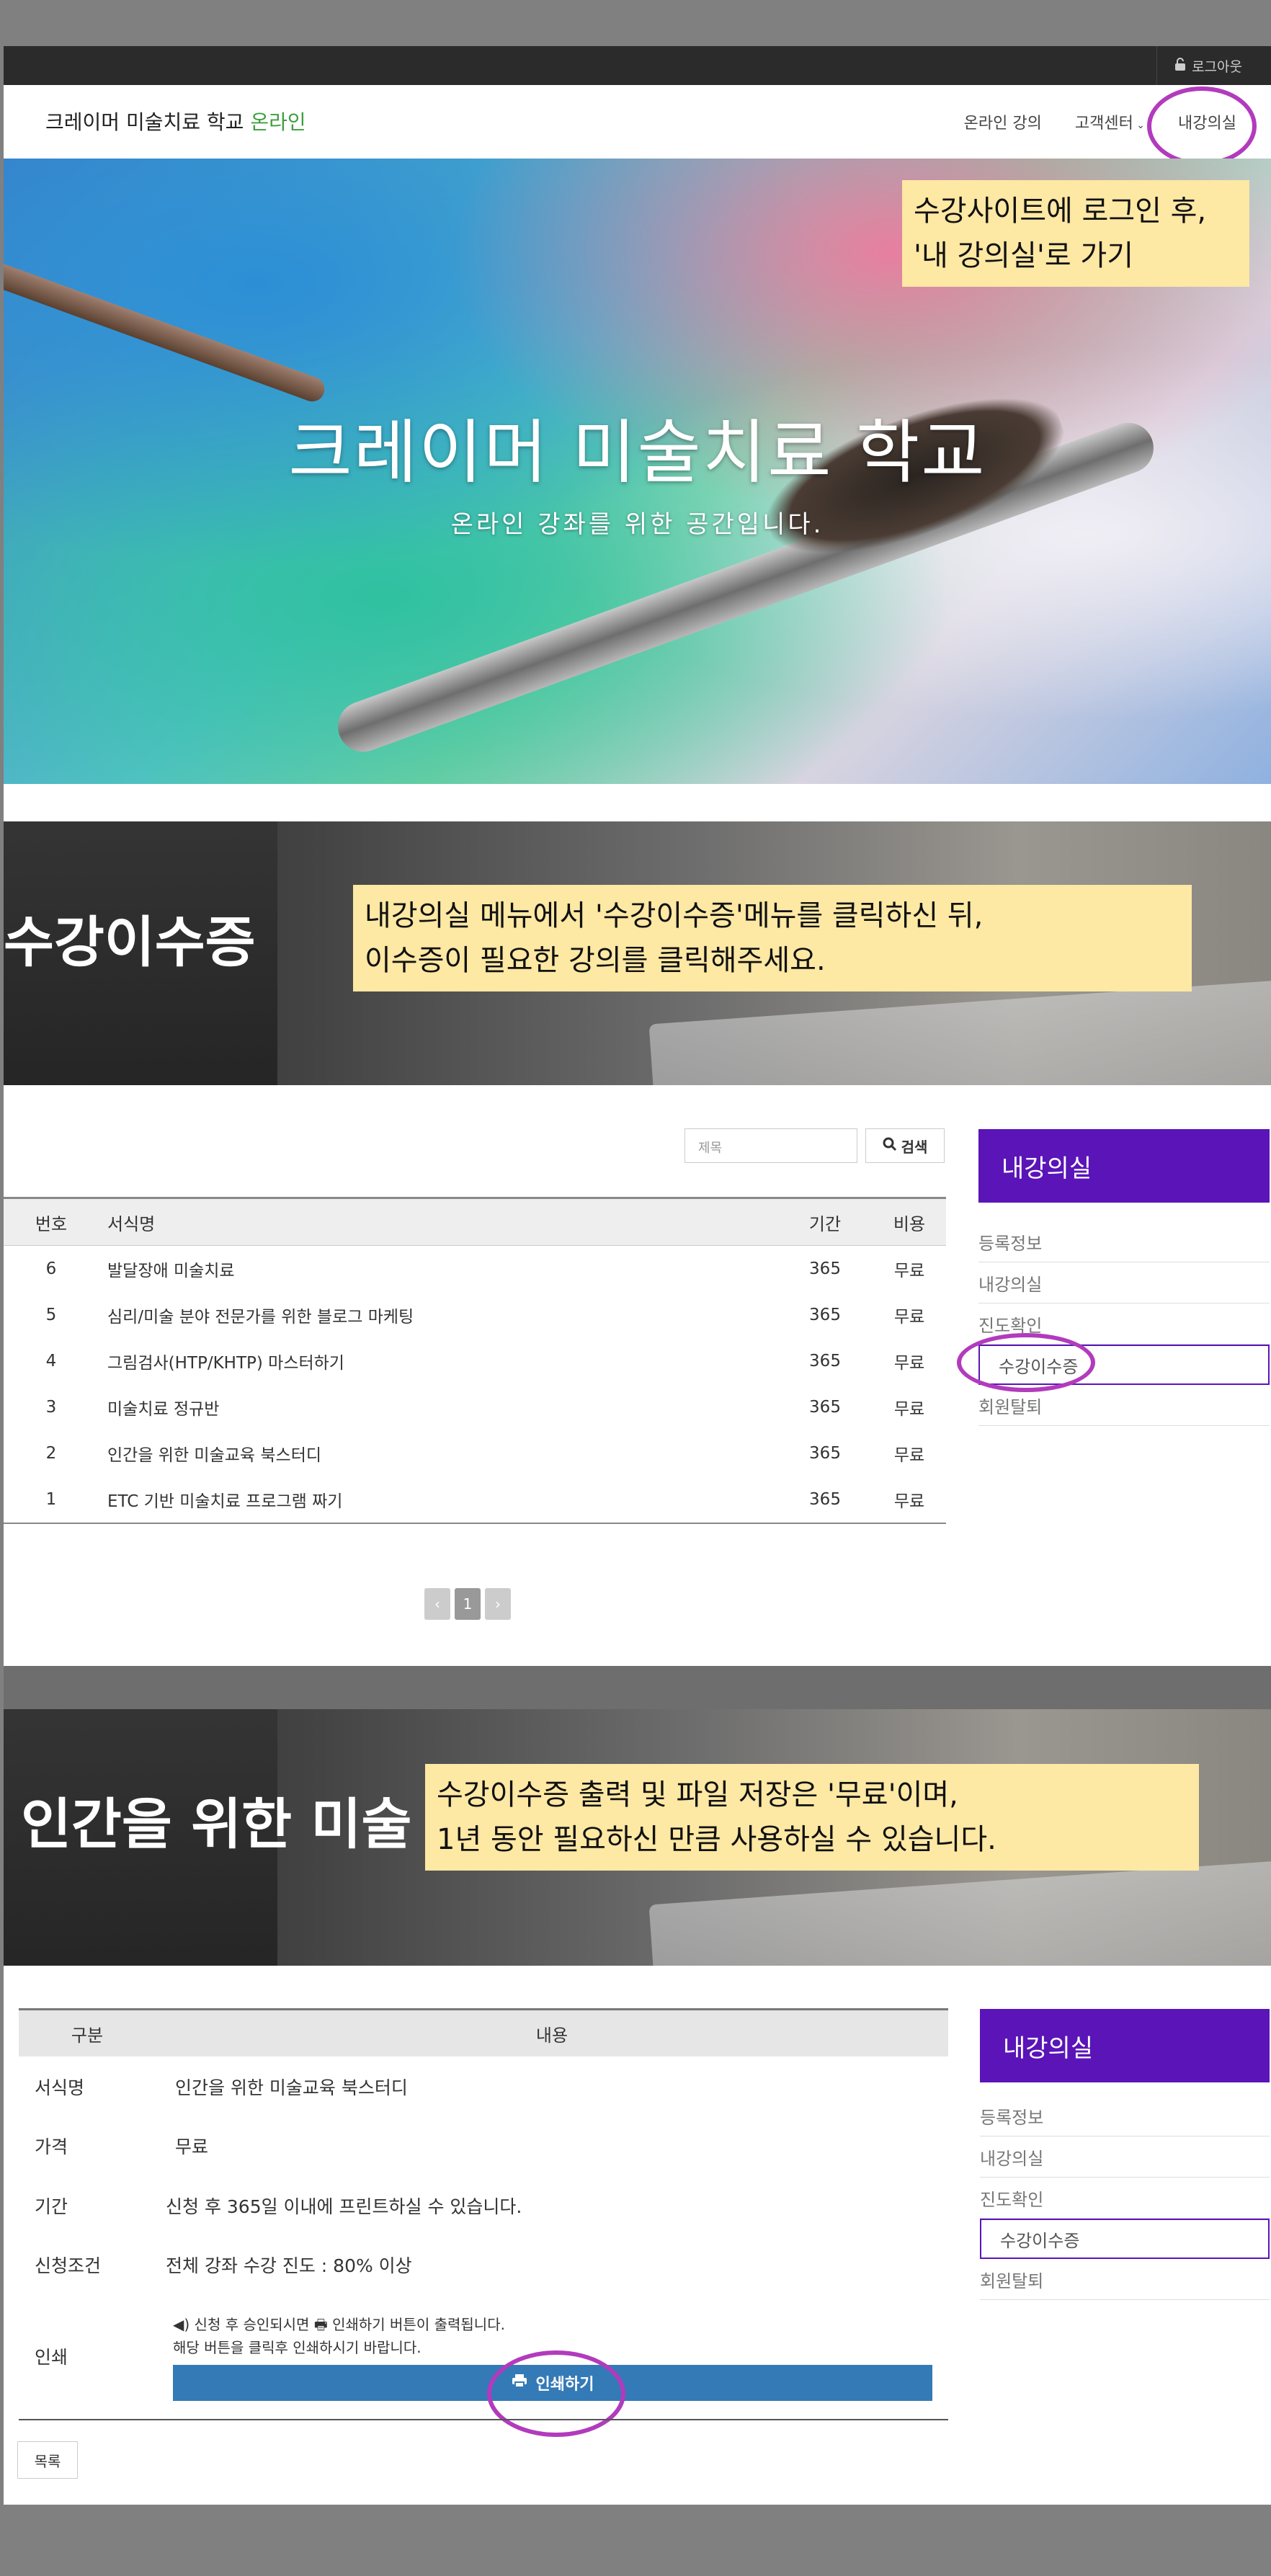 This screenshot has width=1271, height=2576. I want to click on print-info-line1: ◀) 신청 후 승인되시면 🖶 인쇄하기 버튼이 출력됩니다., so click(339, 2324).